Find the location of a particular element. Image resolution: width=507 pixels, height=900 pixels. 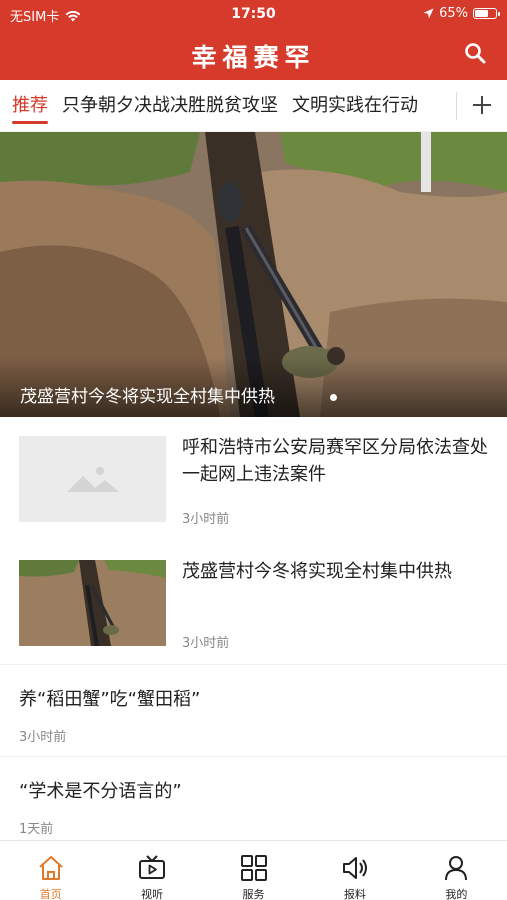

nav-report: 报料 is located at coordinates (354, 870).